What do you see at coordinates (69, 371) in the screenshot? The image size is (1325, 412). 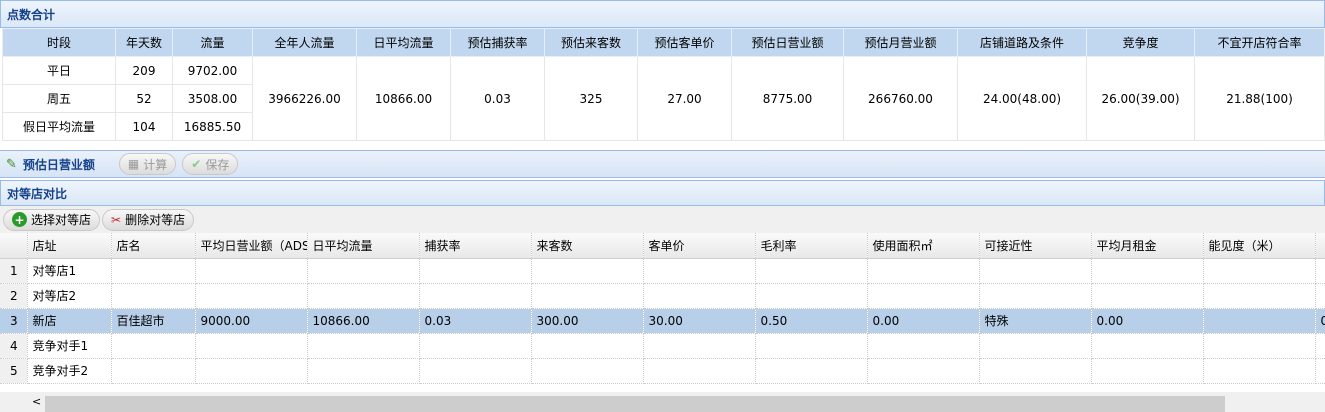 I see `grid-cell: 竞争对手2` at bounding box center [69, 371].